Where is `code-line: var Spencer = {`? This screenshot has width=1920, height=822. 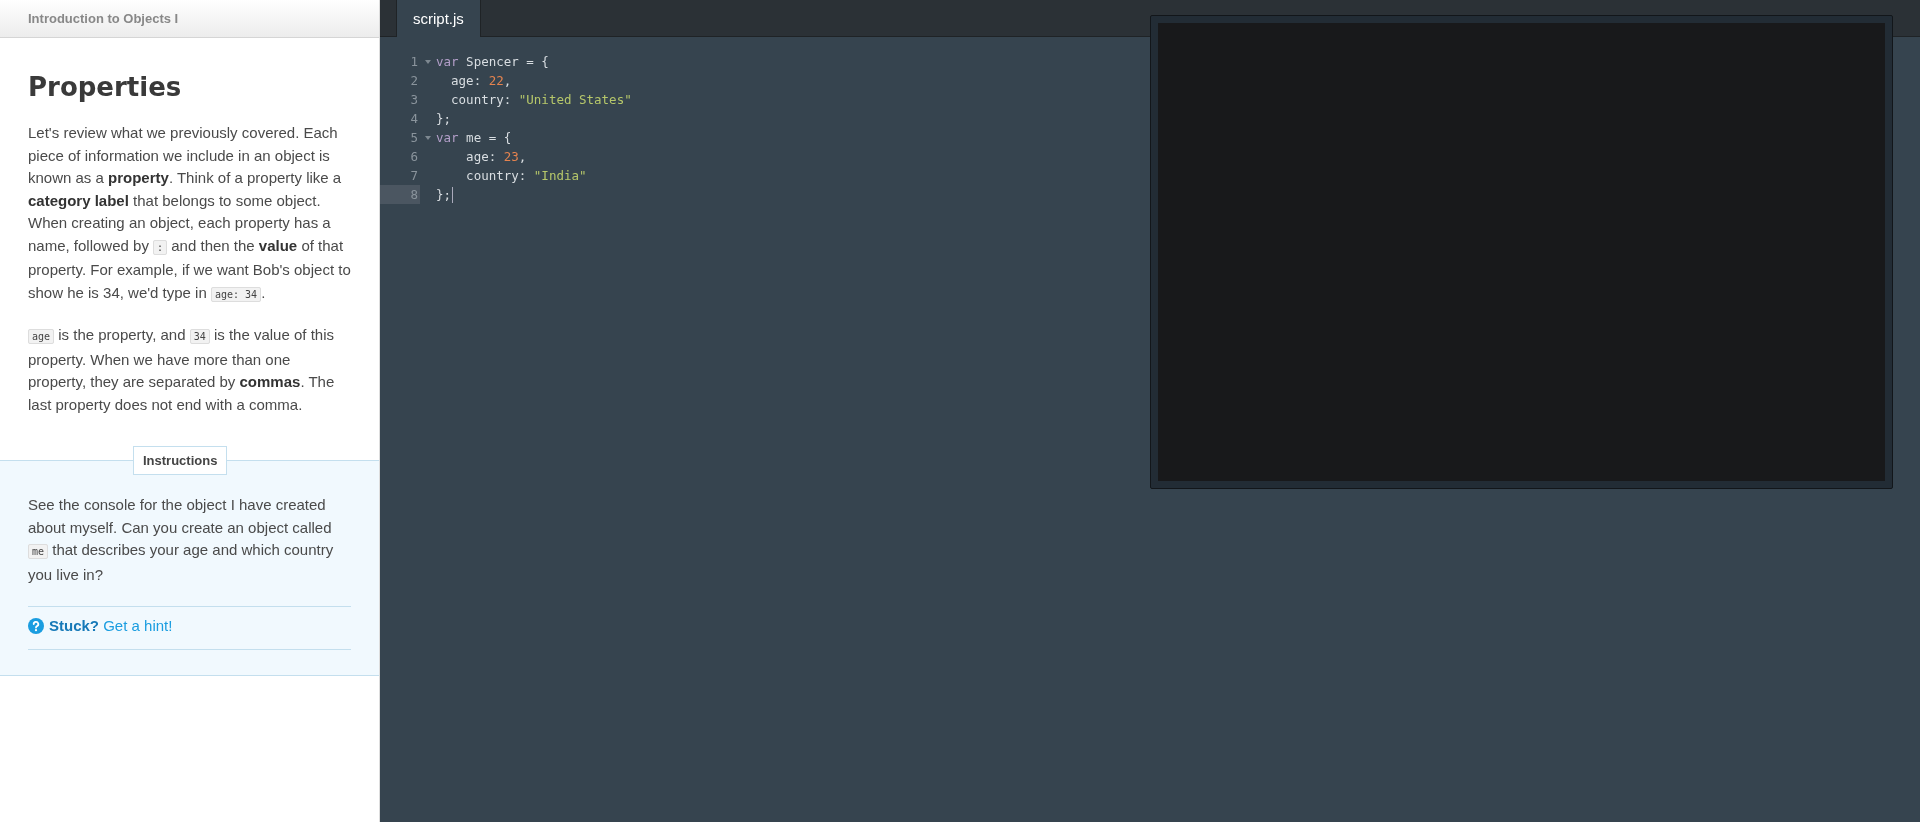
code-line: var Spencer = { is located at coordinates (492, 62).